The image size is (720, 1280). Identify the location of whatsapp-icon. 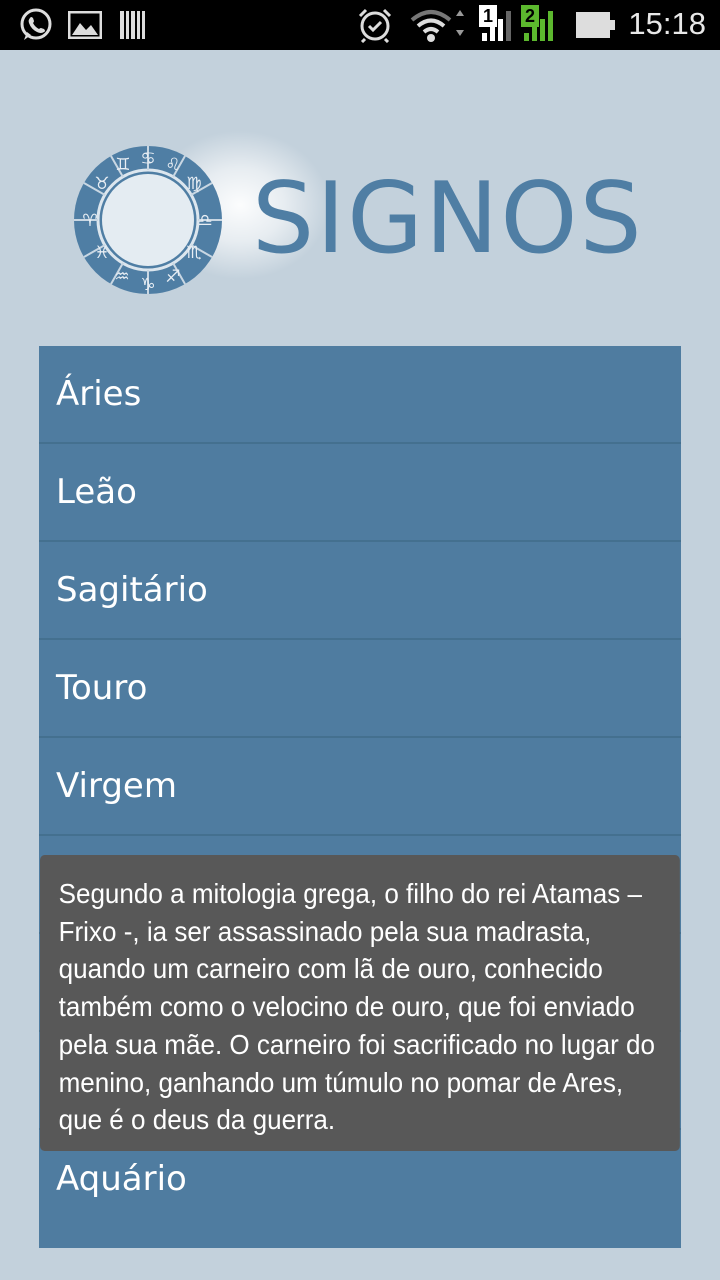
(36, 24).